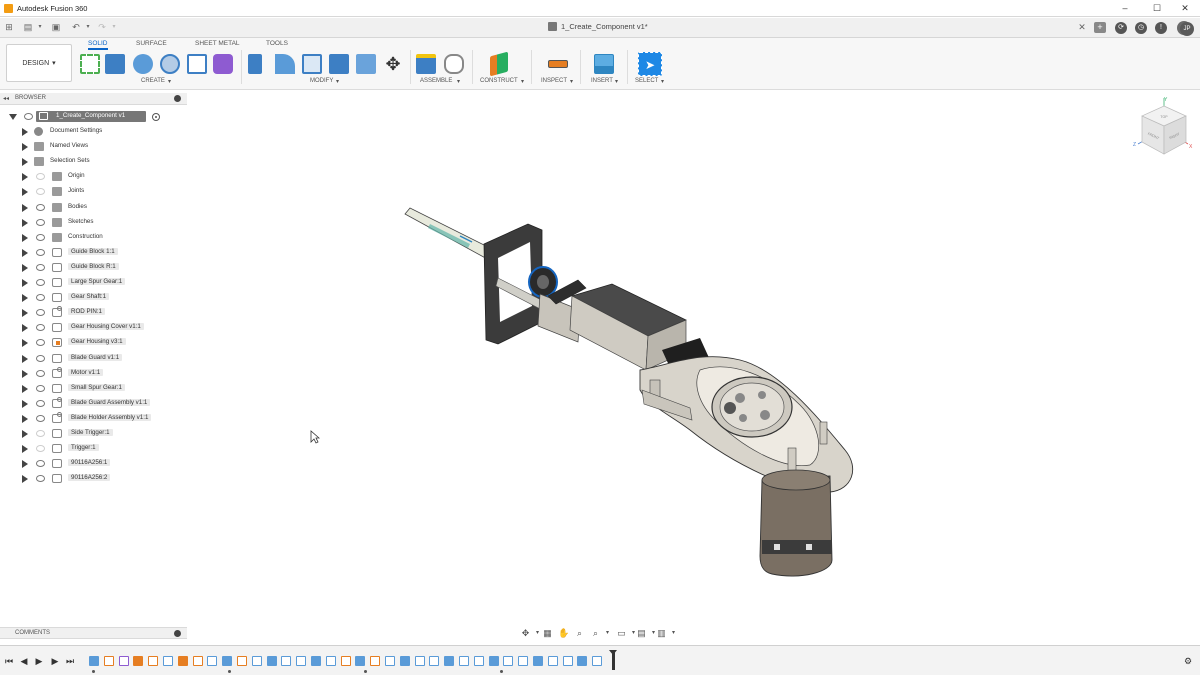 The width and height of the screenshot is (1200, 675). What do you see at coordinates (321, 81) in the screenshot?
I see `modify-group-label: MODIFY` at bounding box center [321, 81].